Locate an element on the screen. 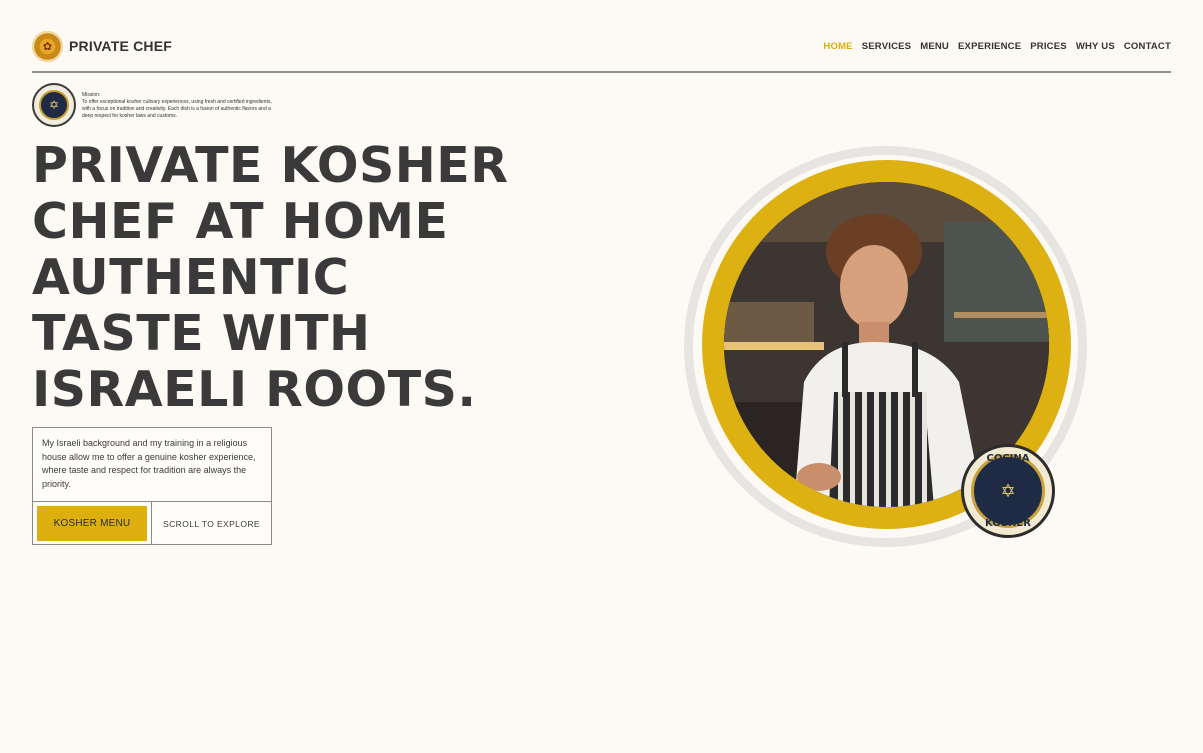 This screenshot has height=753, width=1203. nav-prices: PRICES is located at coordinates (1048, 46).